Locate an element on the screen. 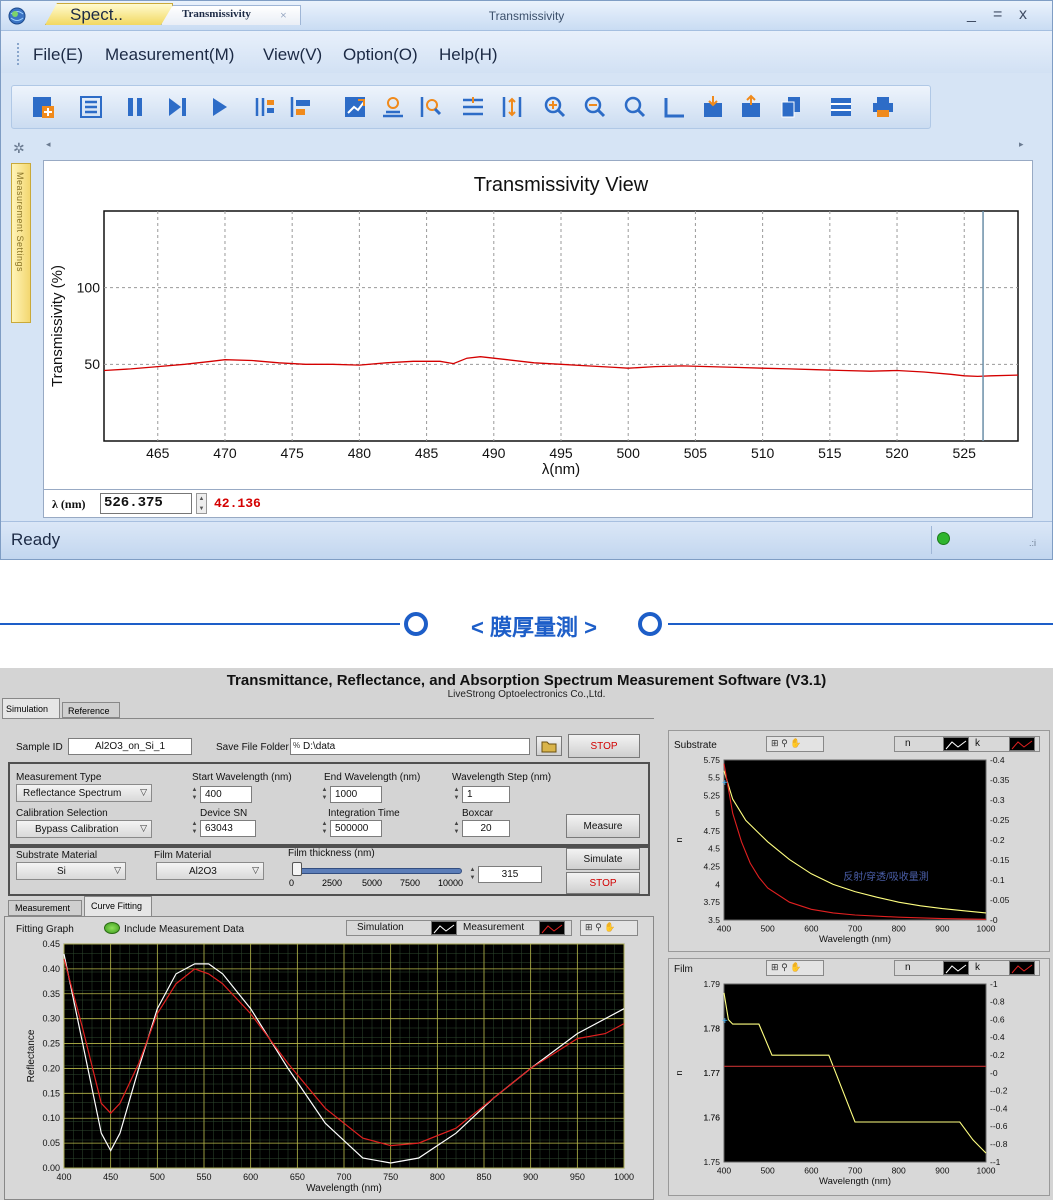  device-sn-input: 63043 is located at coordinates (228, 828).